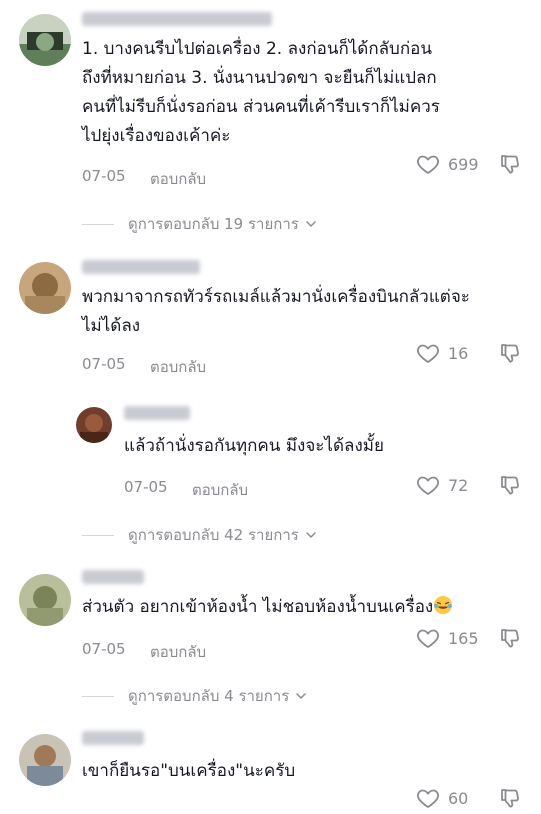 Image resolution: width=541 pixels, height=814 pixels. I want to click on like-count: 165, so click(463, 638).